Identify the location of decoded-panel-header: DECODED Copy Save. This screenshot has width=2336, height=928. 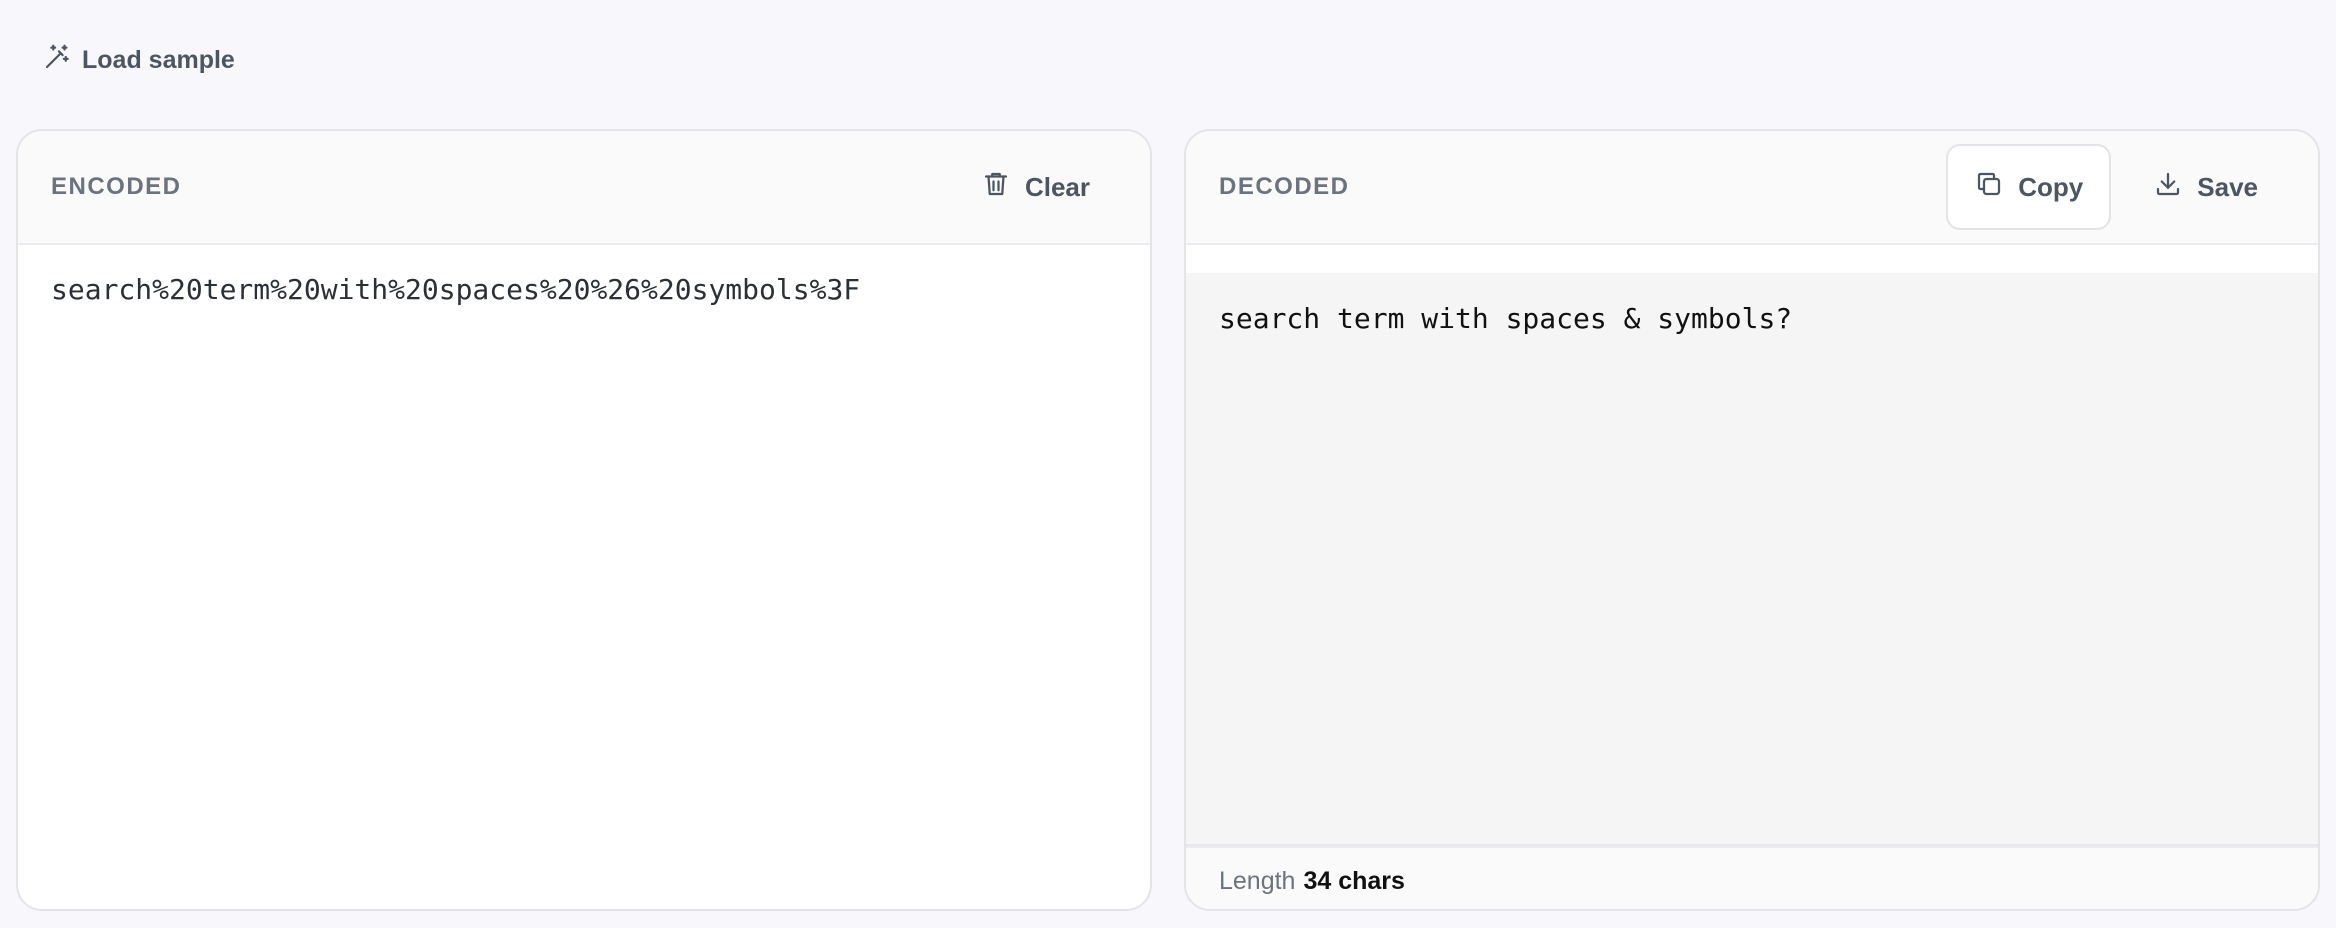
(1752, 188).